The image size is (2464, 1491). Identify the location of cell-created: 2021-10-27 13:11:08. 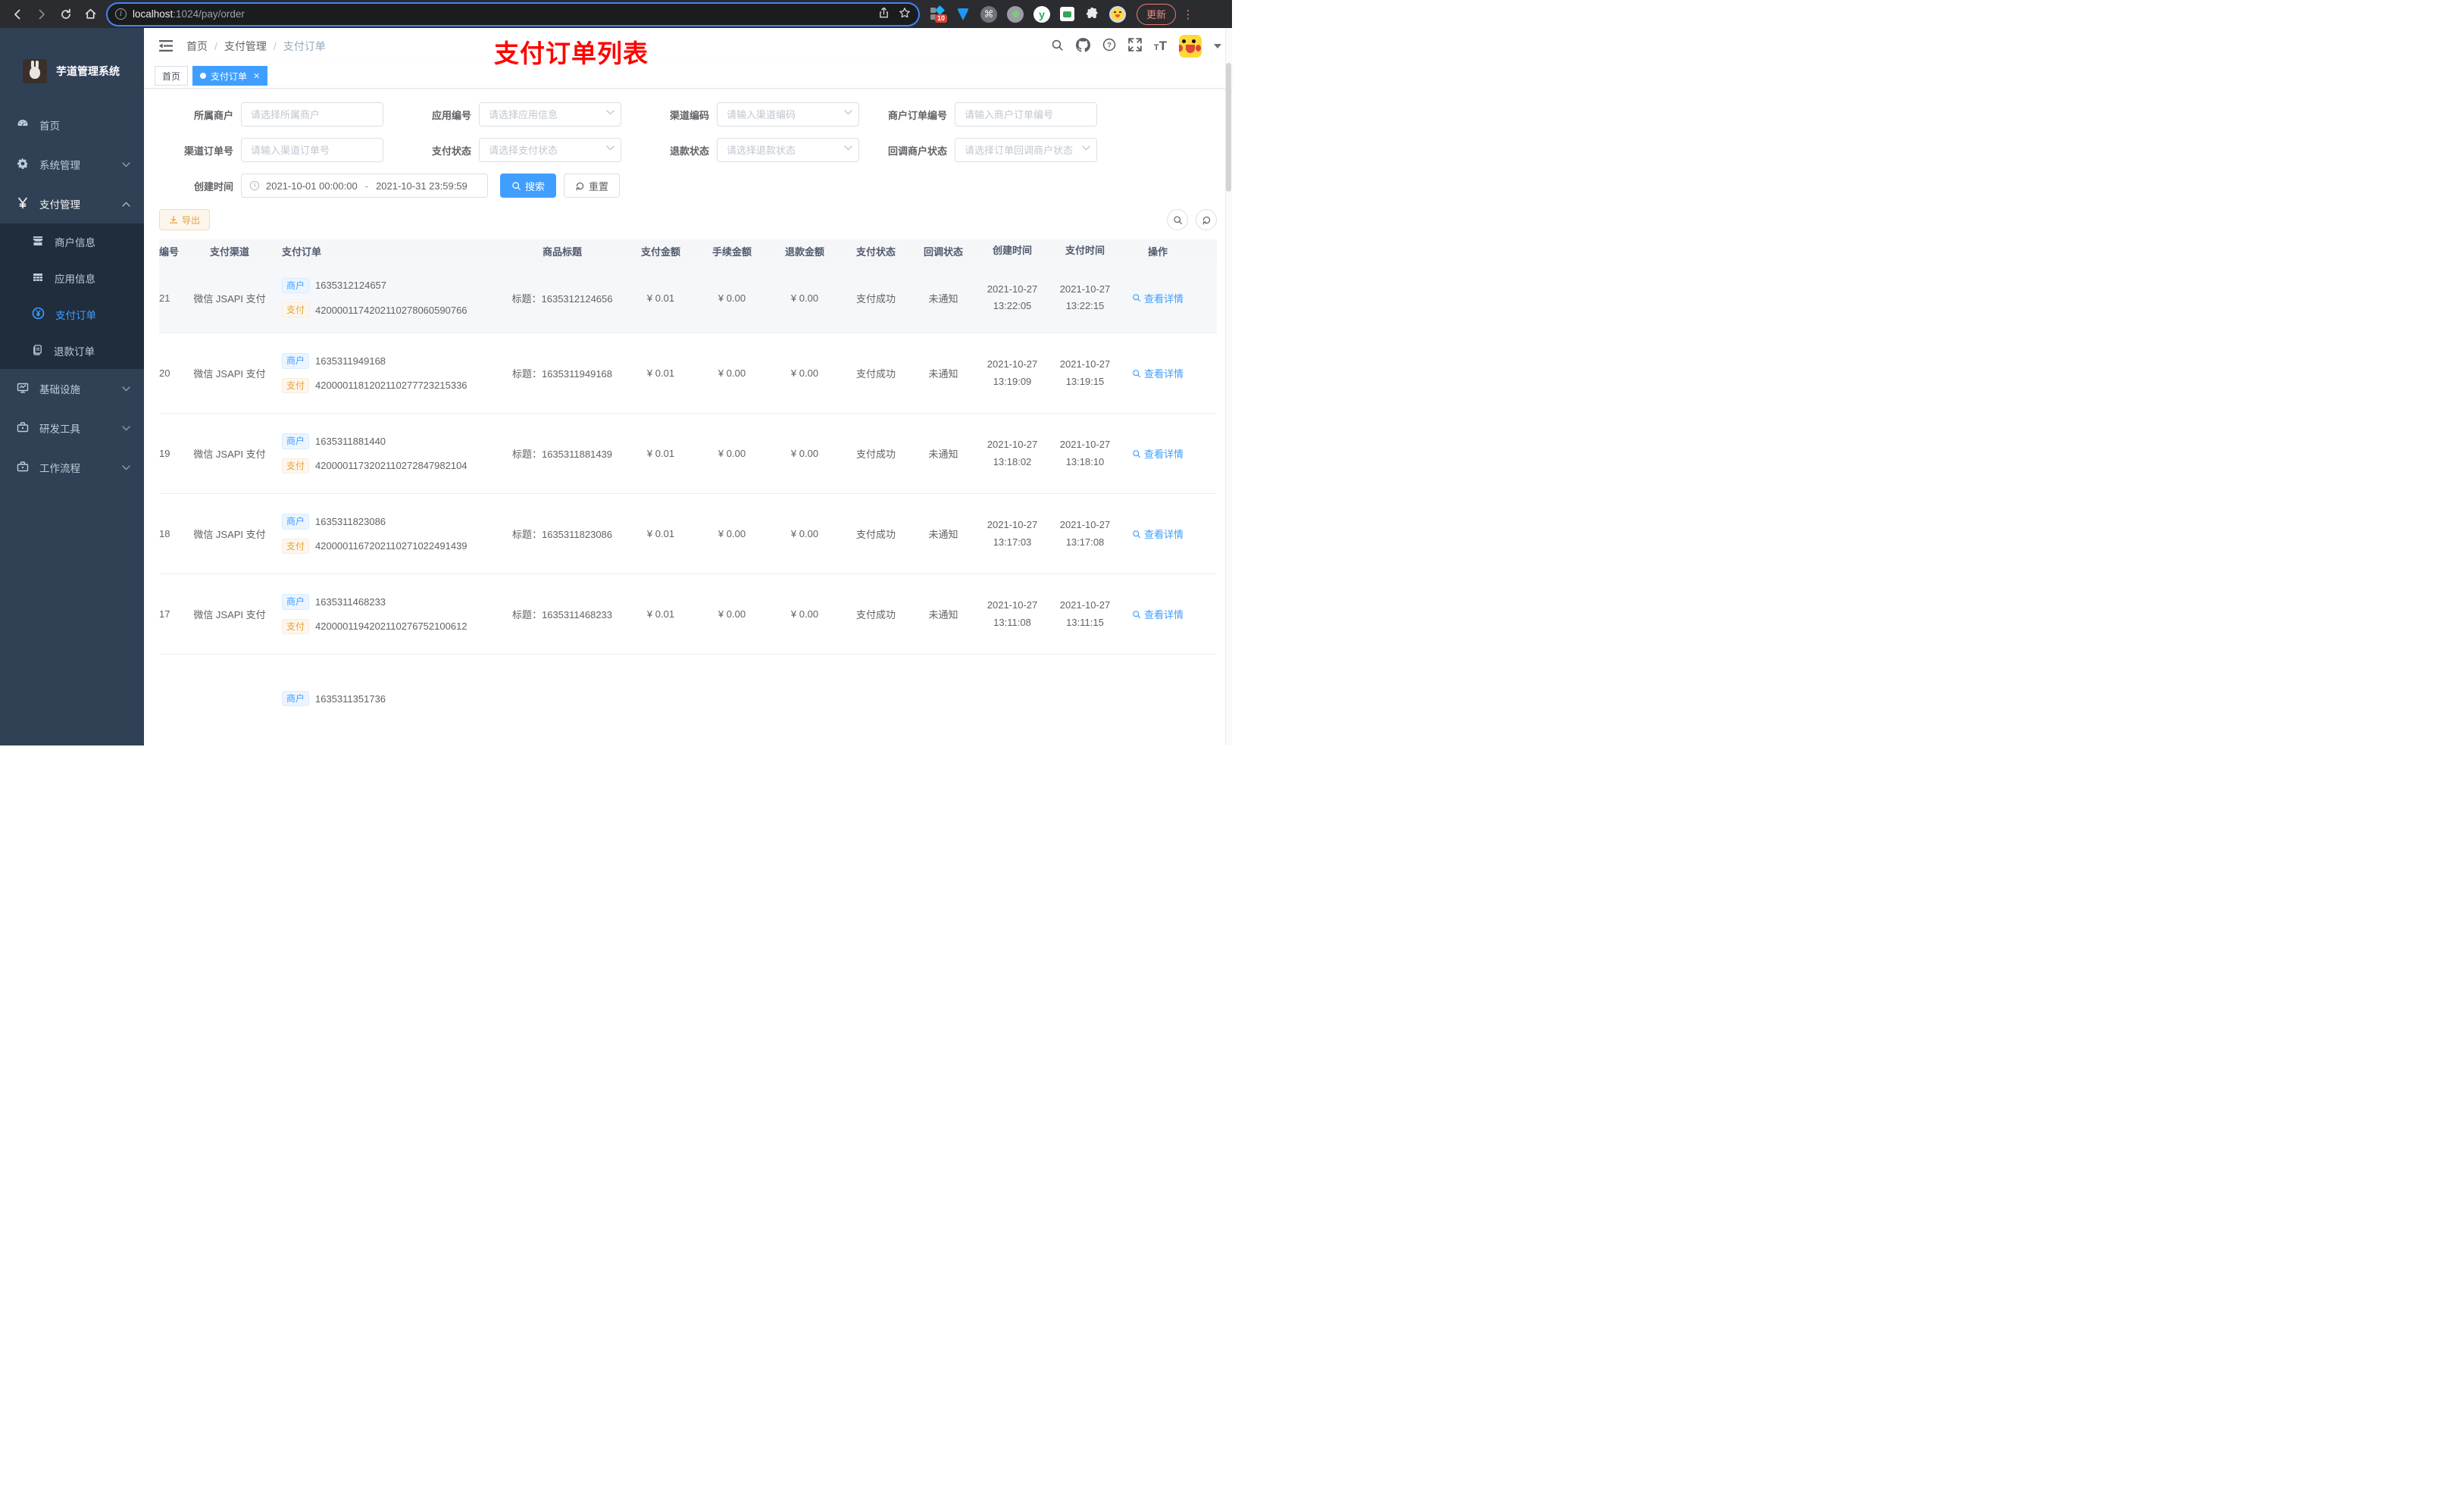
(1012, 613).